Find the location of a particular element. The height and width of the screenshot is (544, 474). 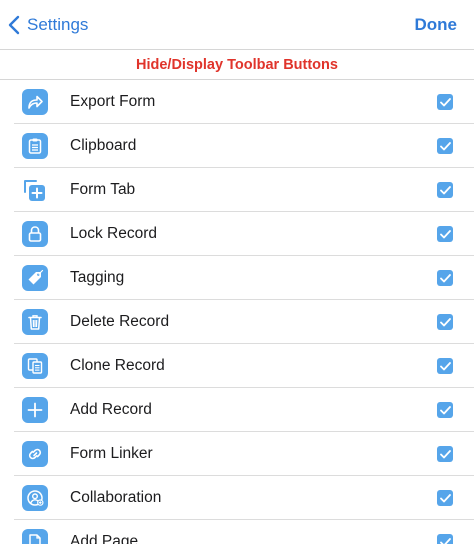

list-item-label: Clone Record is located at coordinates (117, 365).